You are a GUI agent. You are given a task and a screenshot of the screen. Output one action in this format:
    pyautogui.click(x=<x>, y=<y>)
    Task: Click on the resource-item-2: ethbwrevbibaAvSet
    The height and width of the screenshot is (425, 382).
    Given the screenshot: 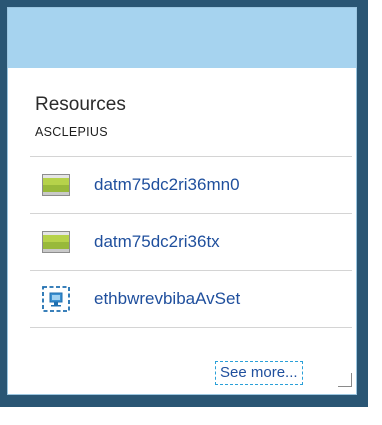 What is the action you would take?
    pyautogui.click(x=191, y=299)
    